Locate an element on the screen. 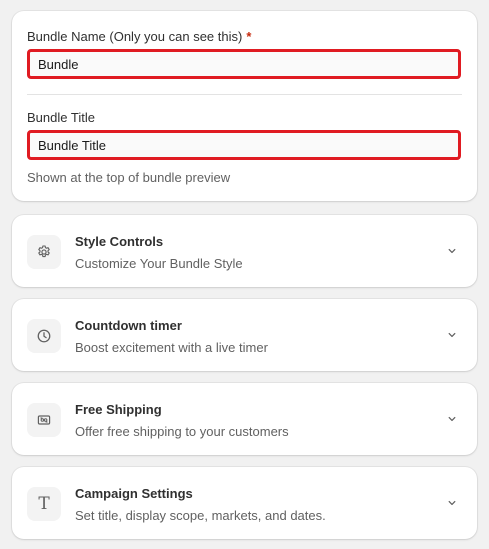 The image size is (489, 549). section-title: Free Shipping is located at coordinates (118, 409).